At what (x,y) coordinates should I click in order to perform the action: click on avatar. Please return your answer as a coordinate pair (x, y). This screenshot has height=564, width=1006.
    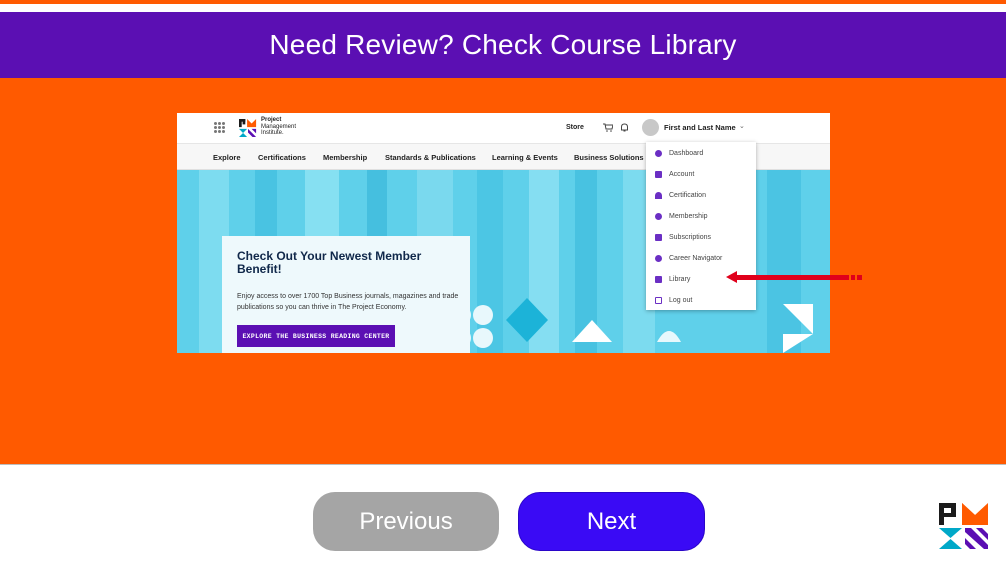
    Looking at the image, I should click on (650, 127).